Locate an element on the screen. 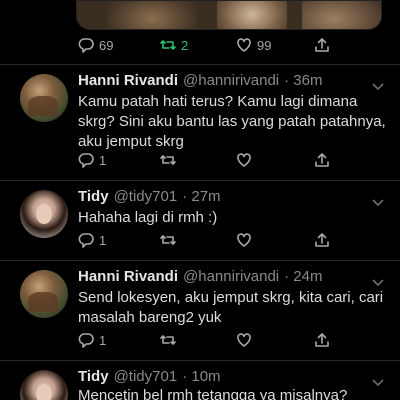 The height and width of the screenshot is (400, 400). top-tweet-actions: 69 2 99 is located at coordinates (228, 47).